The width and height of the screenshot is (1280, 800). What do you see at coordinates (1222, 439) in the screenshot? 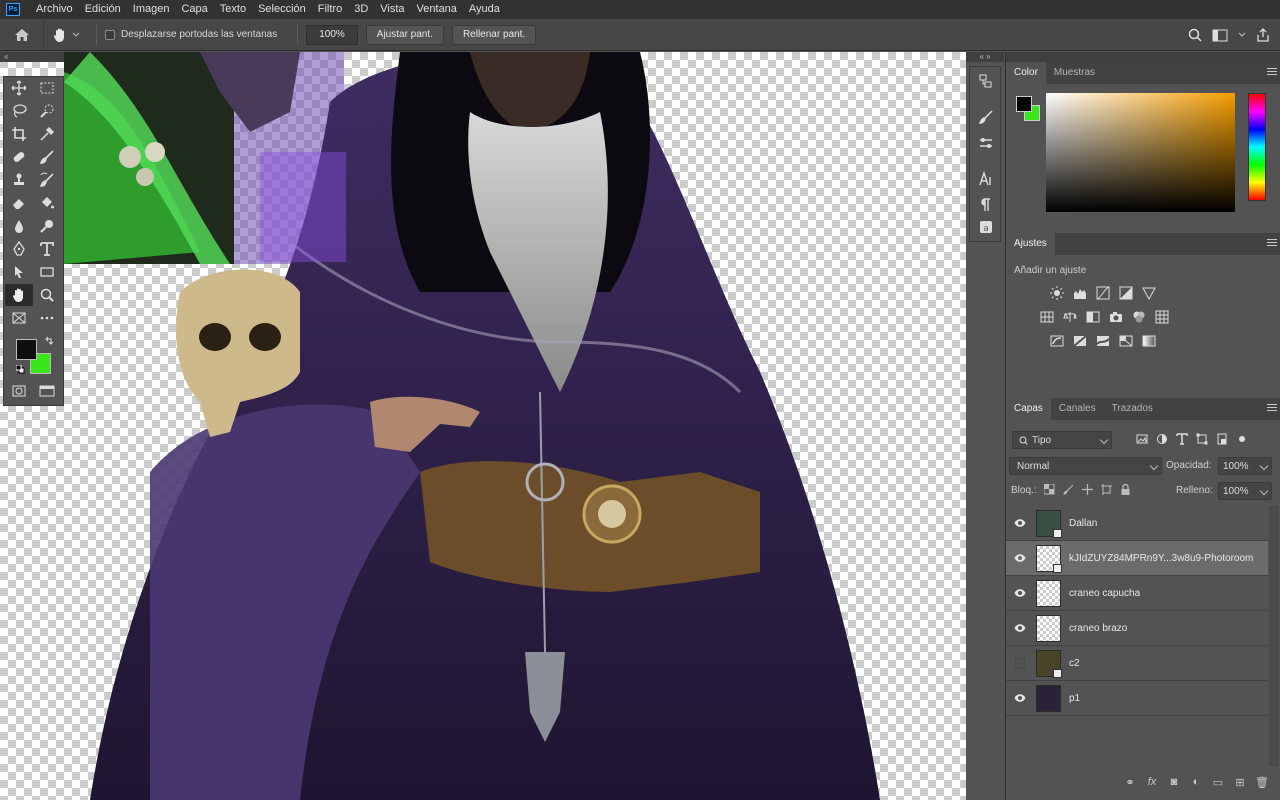
I see `smart-object-filter-icon` at bounding box center [1222, 439].